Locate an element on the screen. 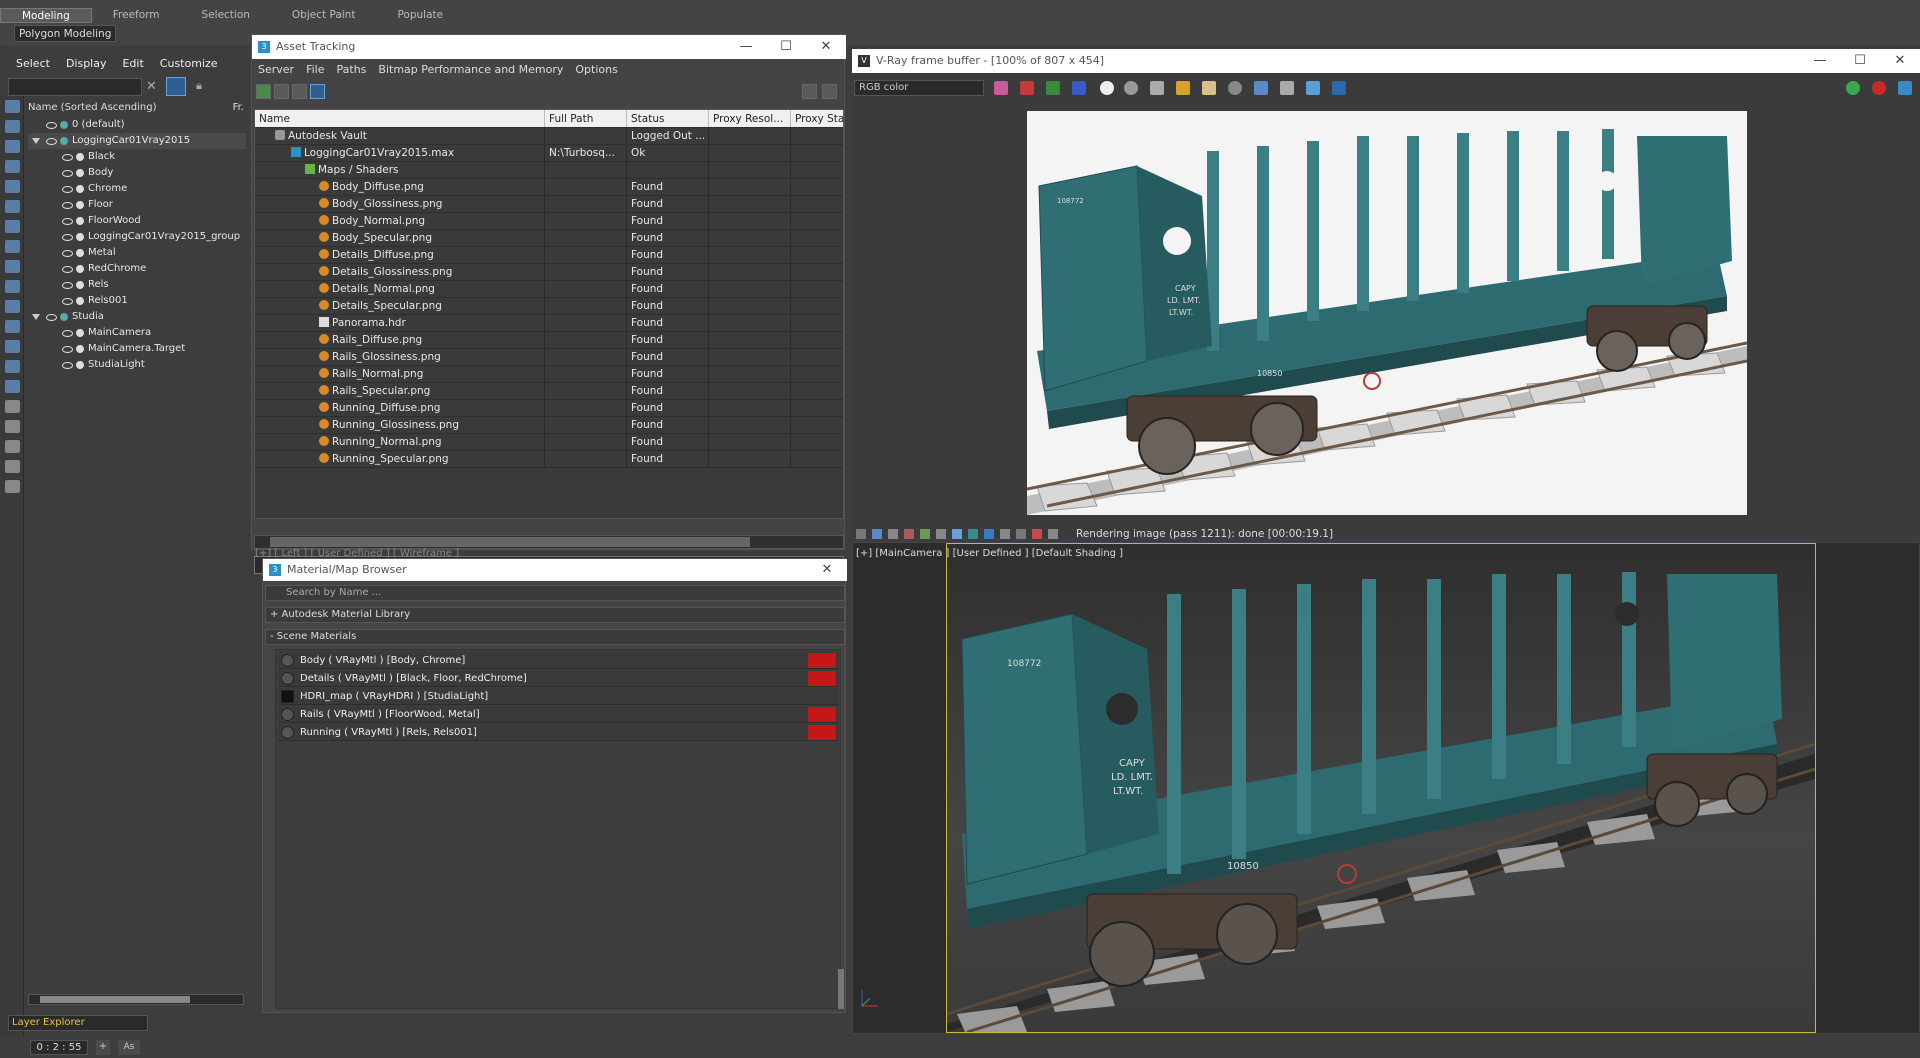 This screenshot has height=1058, width=1920. asset-table-row: Running_Specular.png Found is located at coordinates (549, 459).